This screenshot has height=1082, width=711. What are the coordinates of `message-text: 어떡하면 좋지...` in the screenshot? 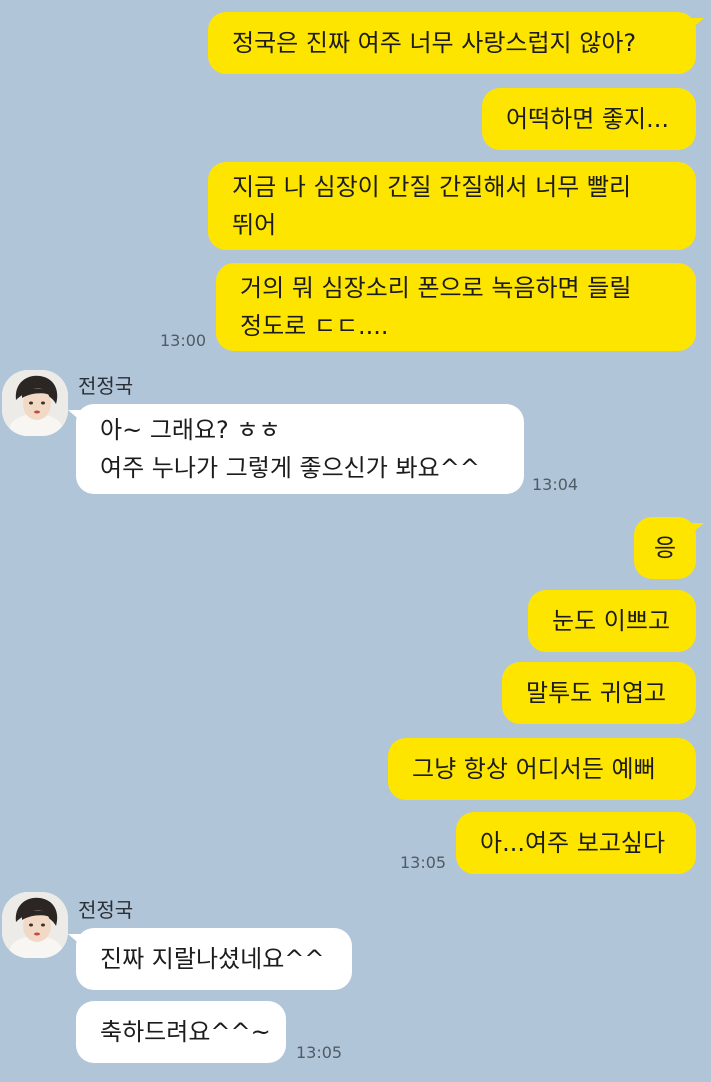 It's located at (587, 119).